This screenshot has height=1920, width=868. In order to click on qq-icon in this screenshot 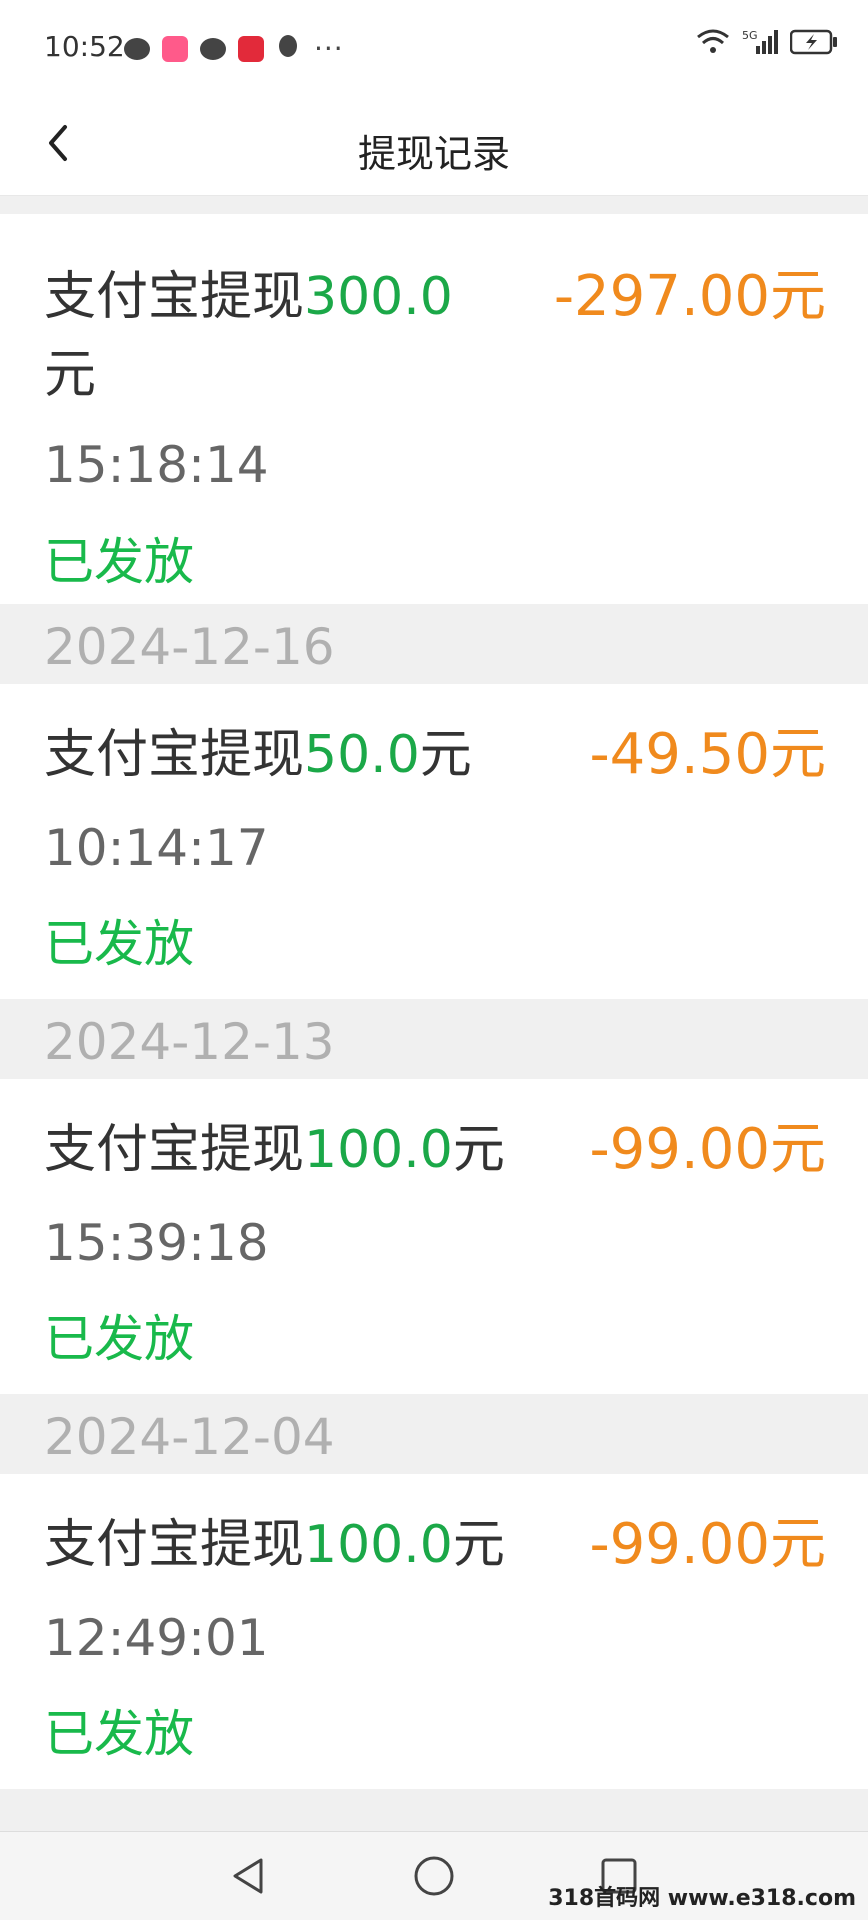, I will do `click(288, 49)`.